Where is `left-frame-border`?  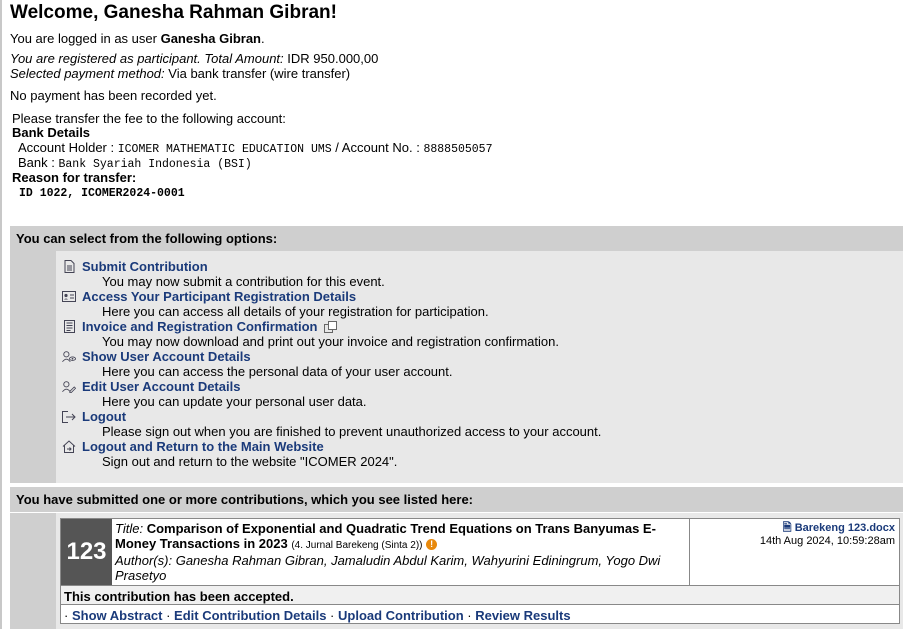 left-frame-border is located at coordinates (1, 314).